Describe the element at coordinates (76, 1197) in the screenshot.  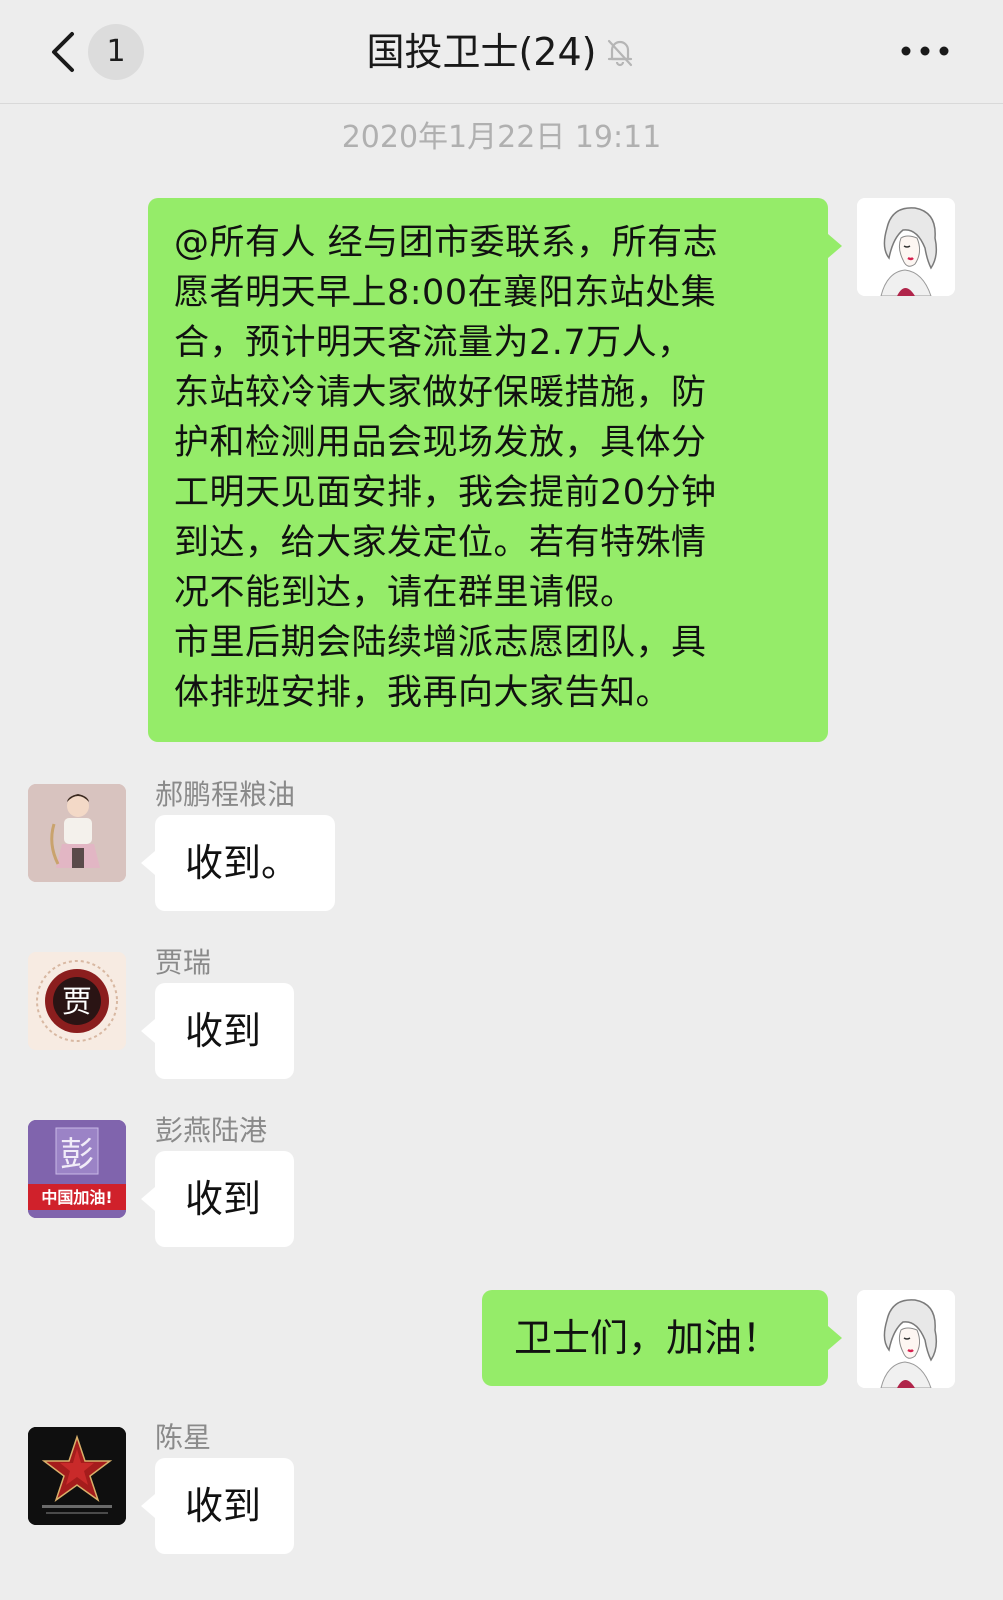
I see `avatar-banner-text: 中国加油!` at that location.